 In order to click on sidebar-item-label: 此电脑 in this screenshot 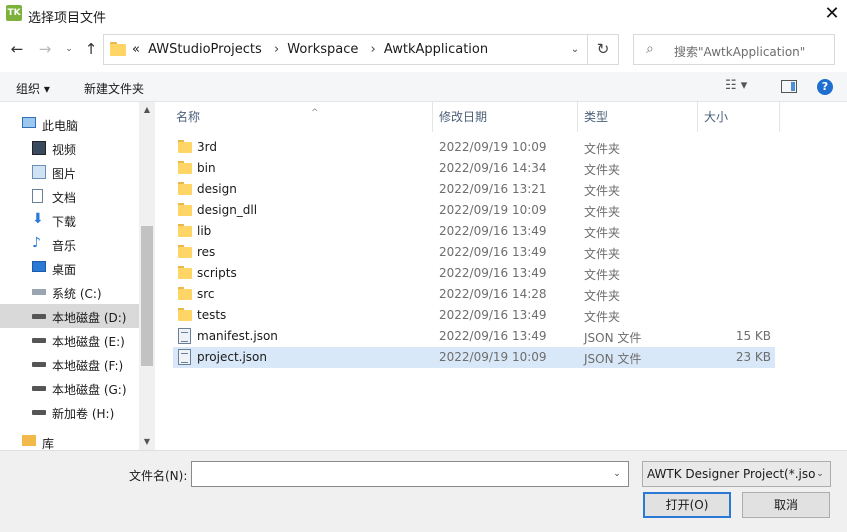, I will do `click(60, 126)`.